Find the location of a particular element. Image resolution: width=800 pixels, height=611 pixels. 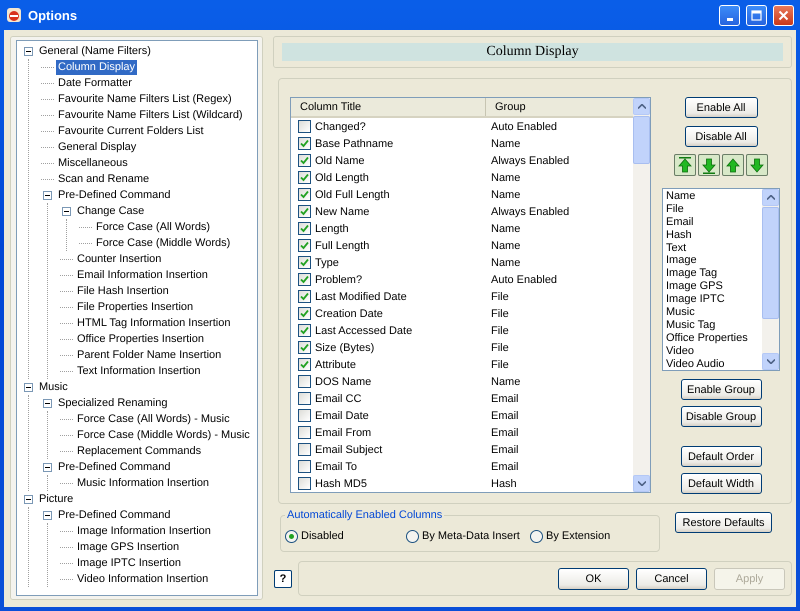

list-item: Image Tag is located at coordinates (712, 273).